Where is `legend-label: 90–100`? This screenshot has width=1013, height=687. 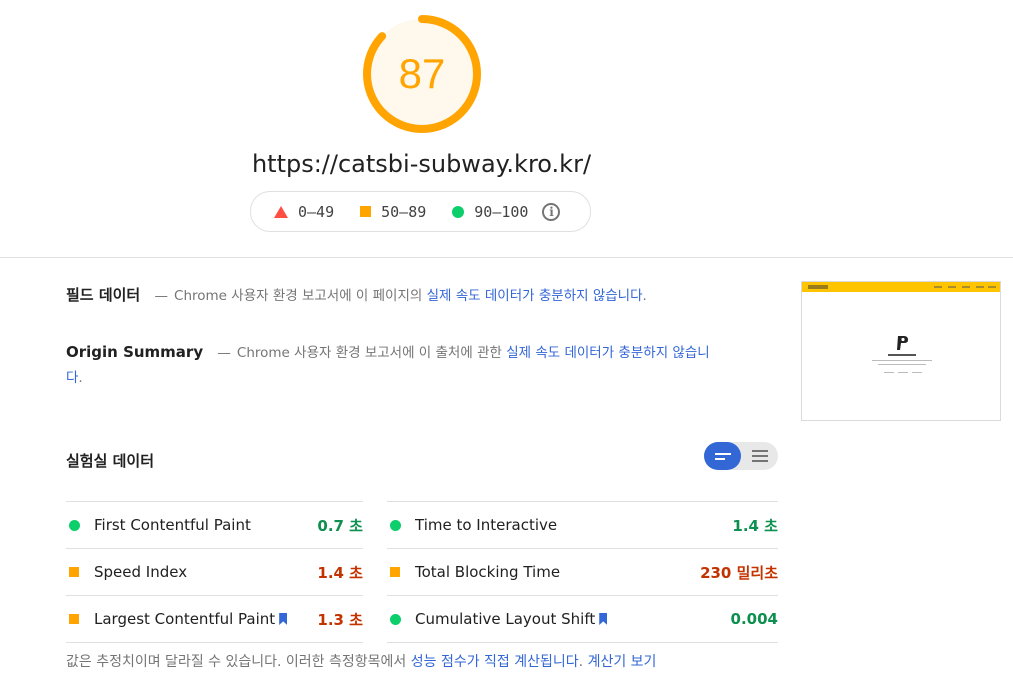 legend-label: 90–100 is located at coordinates (501, 211).